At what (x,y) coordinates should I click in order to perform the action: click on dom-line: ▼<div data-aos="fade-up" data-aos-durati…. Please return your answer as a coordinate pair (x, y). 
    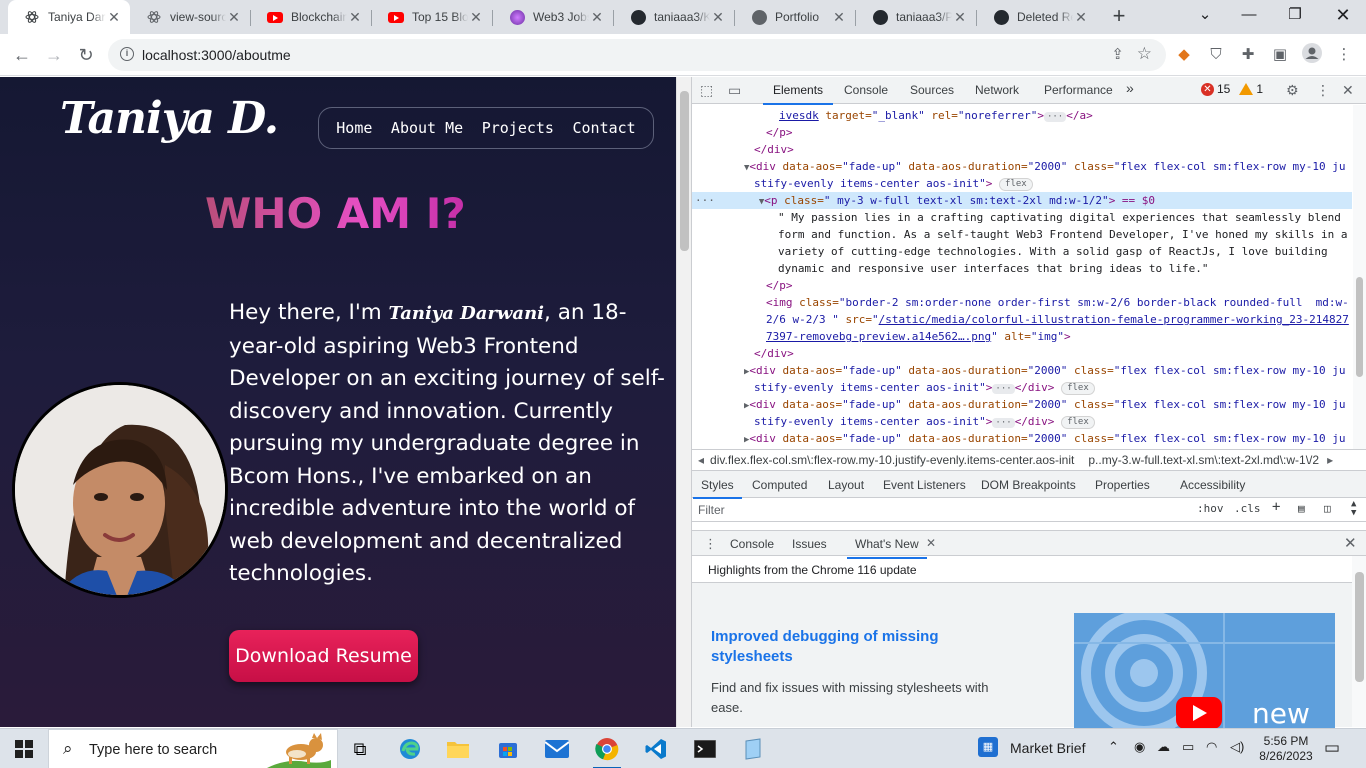
    Looking at the image, I should click on (1022, 166).